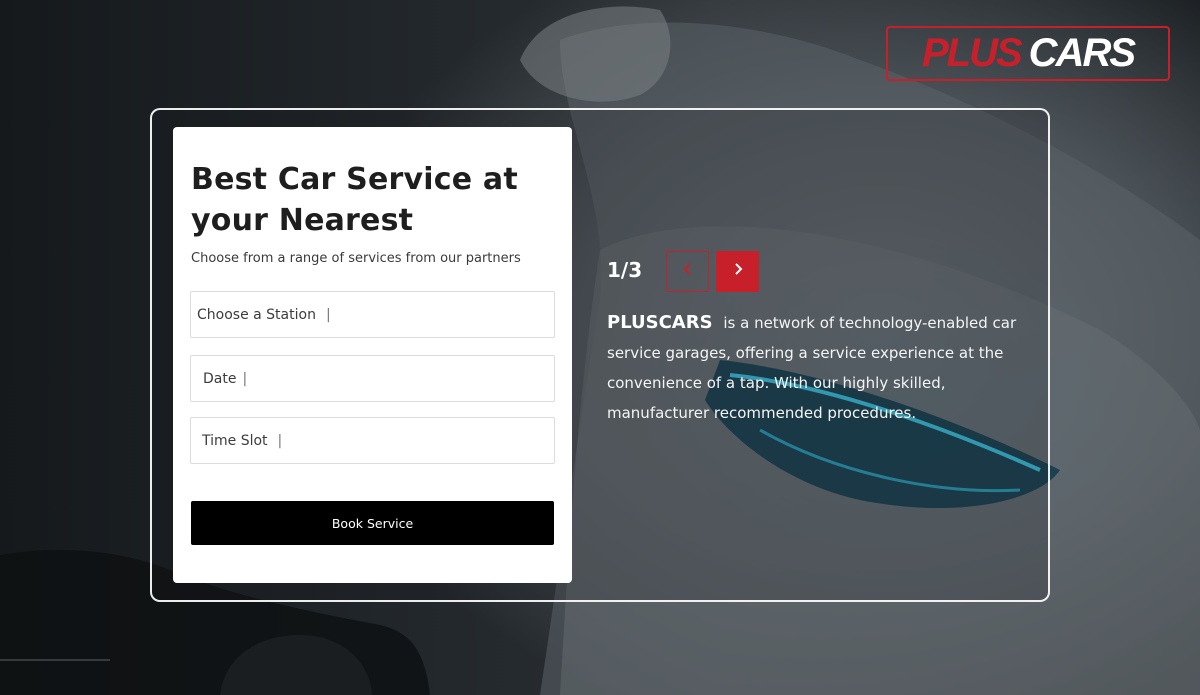 The image size is (1200, 695). Describe the element at coordinates (625, 270) in the screenshot. I see `slide-counter: 1/3` at that location.